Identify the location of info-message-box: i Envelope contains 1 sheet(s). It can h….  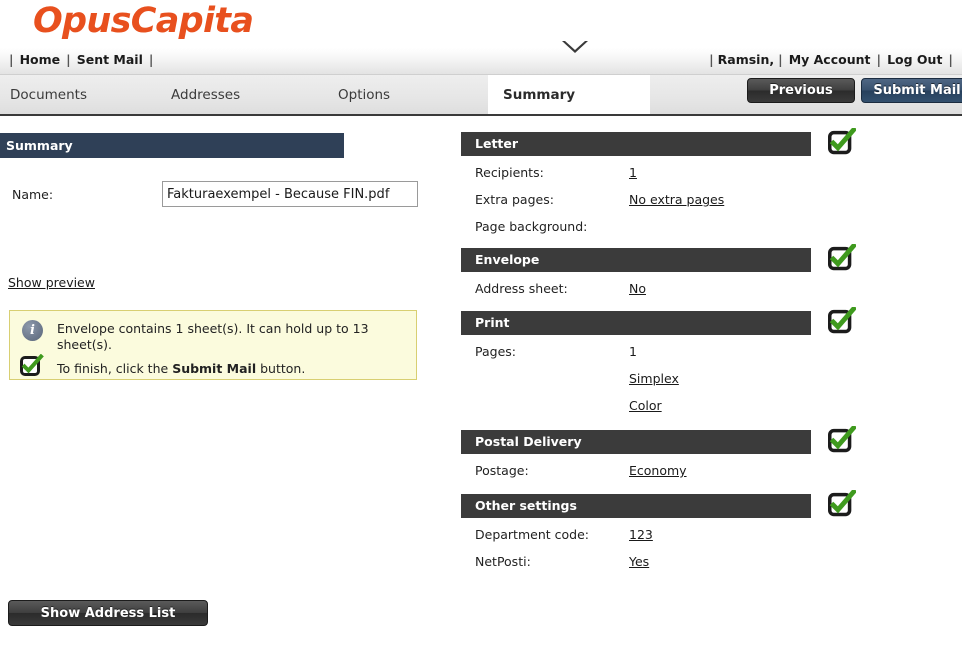
(213, 345).